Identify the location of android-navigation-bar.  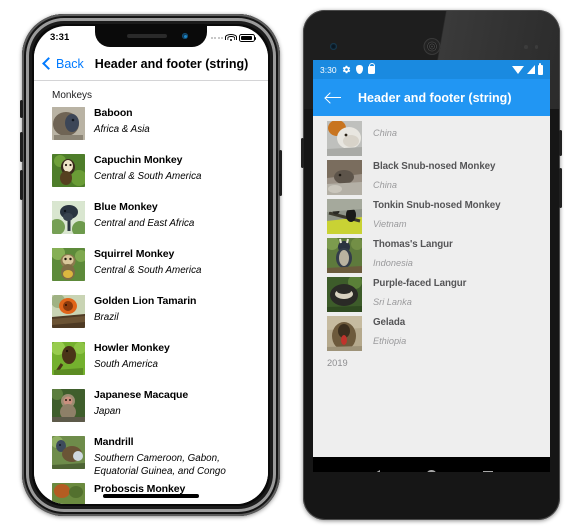
(431, 464).